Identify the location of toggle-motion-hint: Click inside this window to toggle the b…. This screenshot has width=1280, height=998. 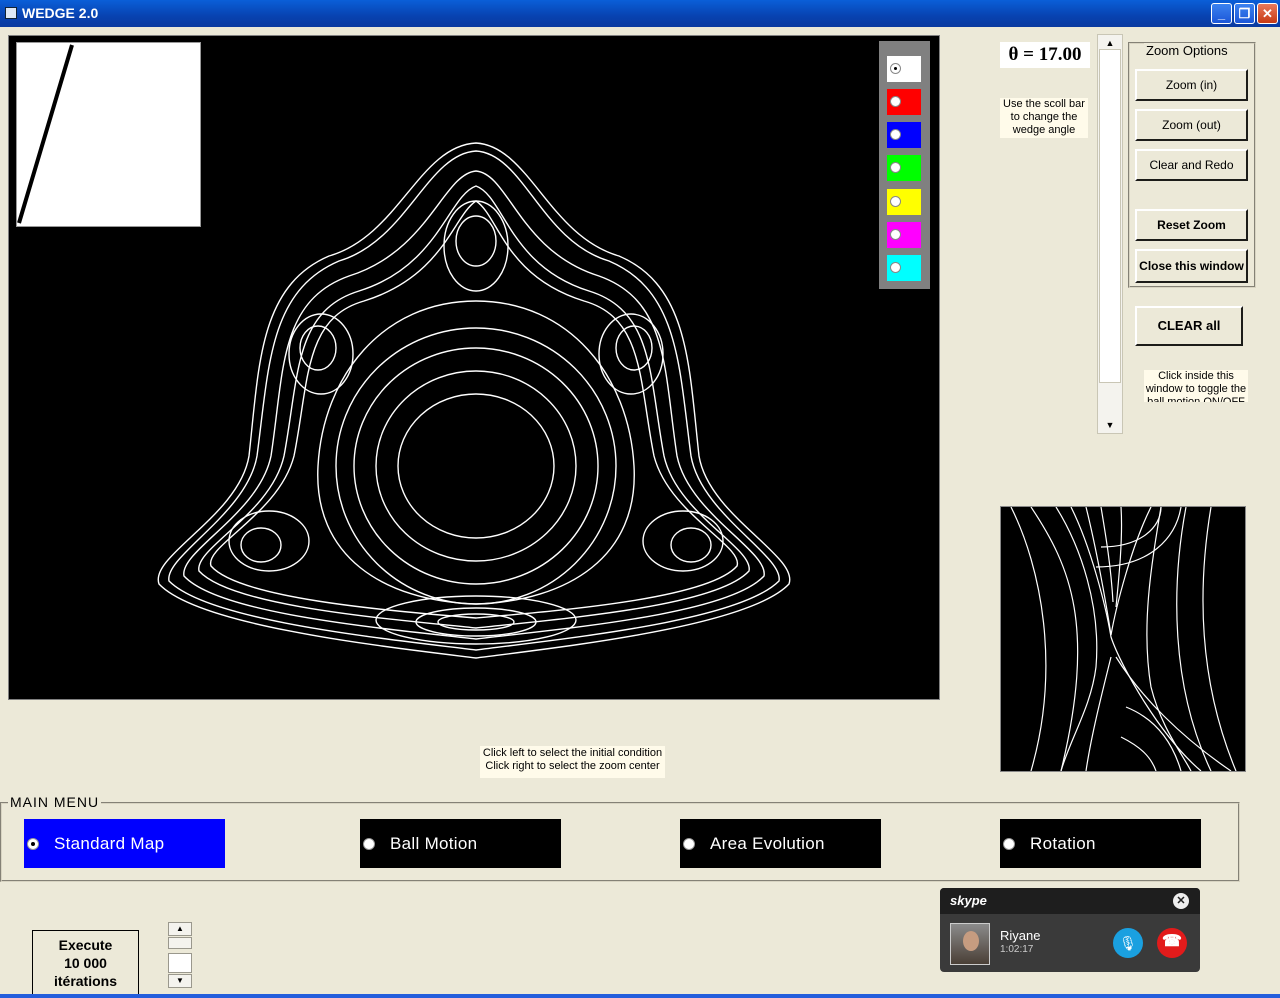
(1196, 386).